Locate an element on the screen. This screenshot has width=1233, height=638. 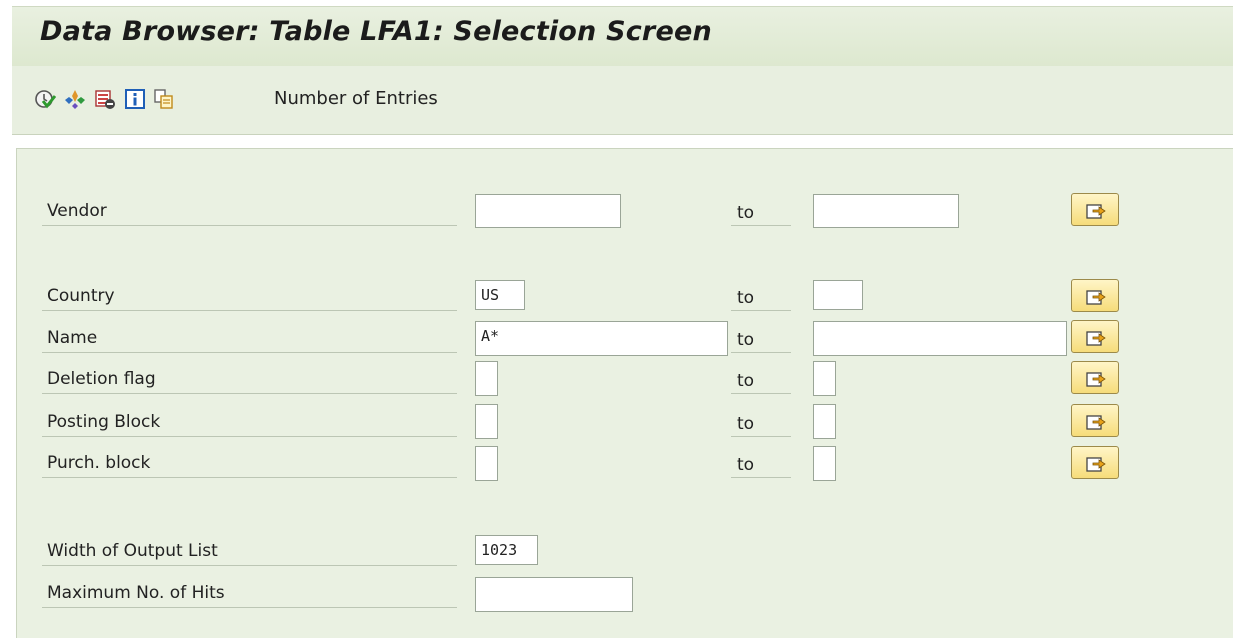
execute-icon is located at coordinates (45, 99).